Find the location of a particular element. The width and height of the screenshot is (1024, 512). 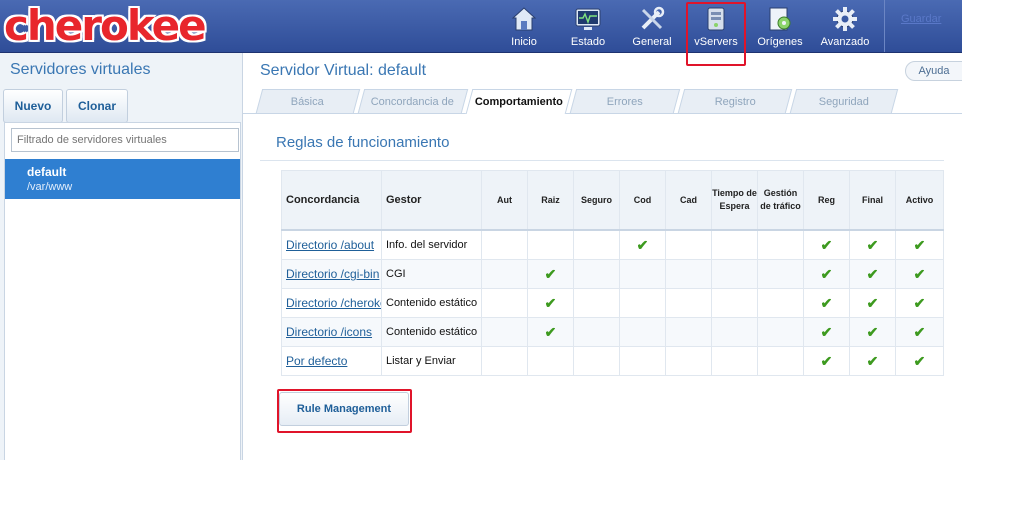

match-cell: Directorio /cherokee_themes is located at coordinates (331, 303).